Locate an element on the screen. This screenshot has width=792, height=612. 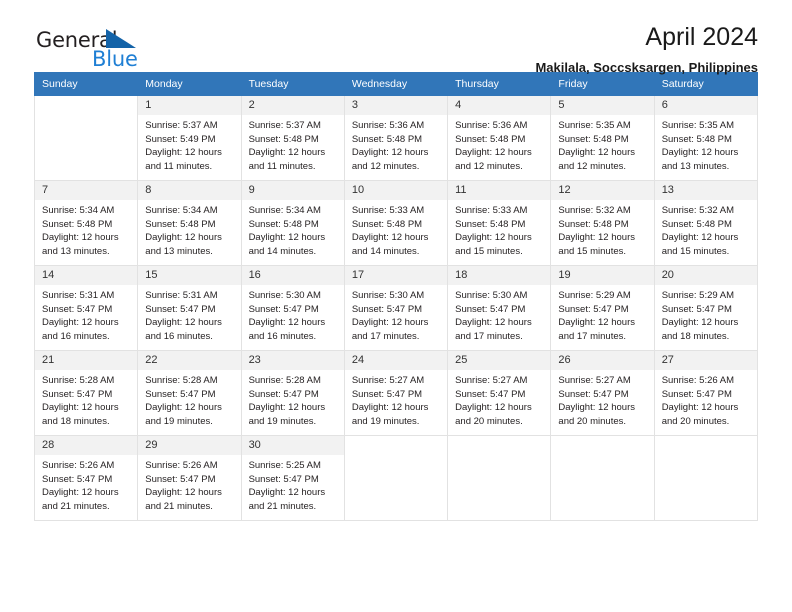
day-number: 23 is located at coordinates (292, 360).